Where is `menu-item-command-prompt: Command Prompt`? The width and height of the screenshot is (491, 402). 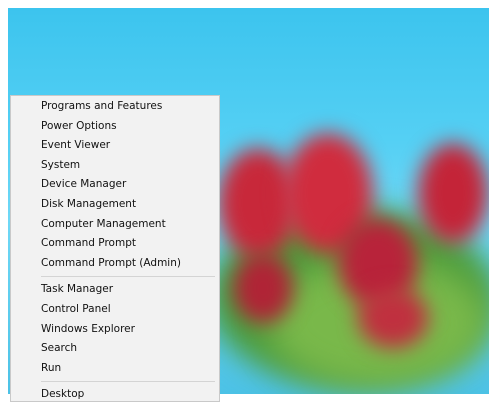
menu-item-command-prompt: Command Prompt is located at coordinates (115, 244).